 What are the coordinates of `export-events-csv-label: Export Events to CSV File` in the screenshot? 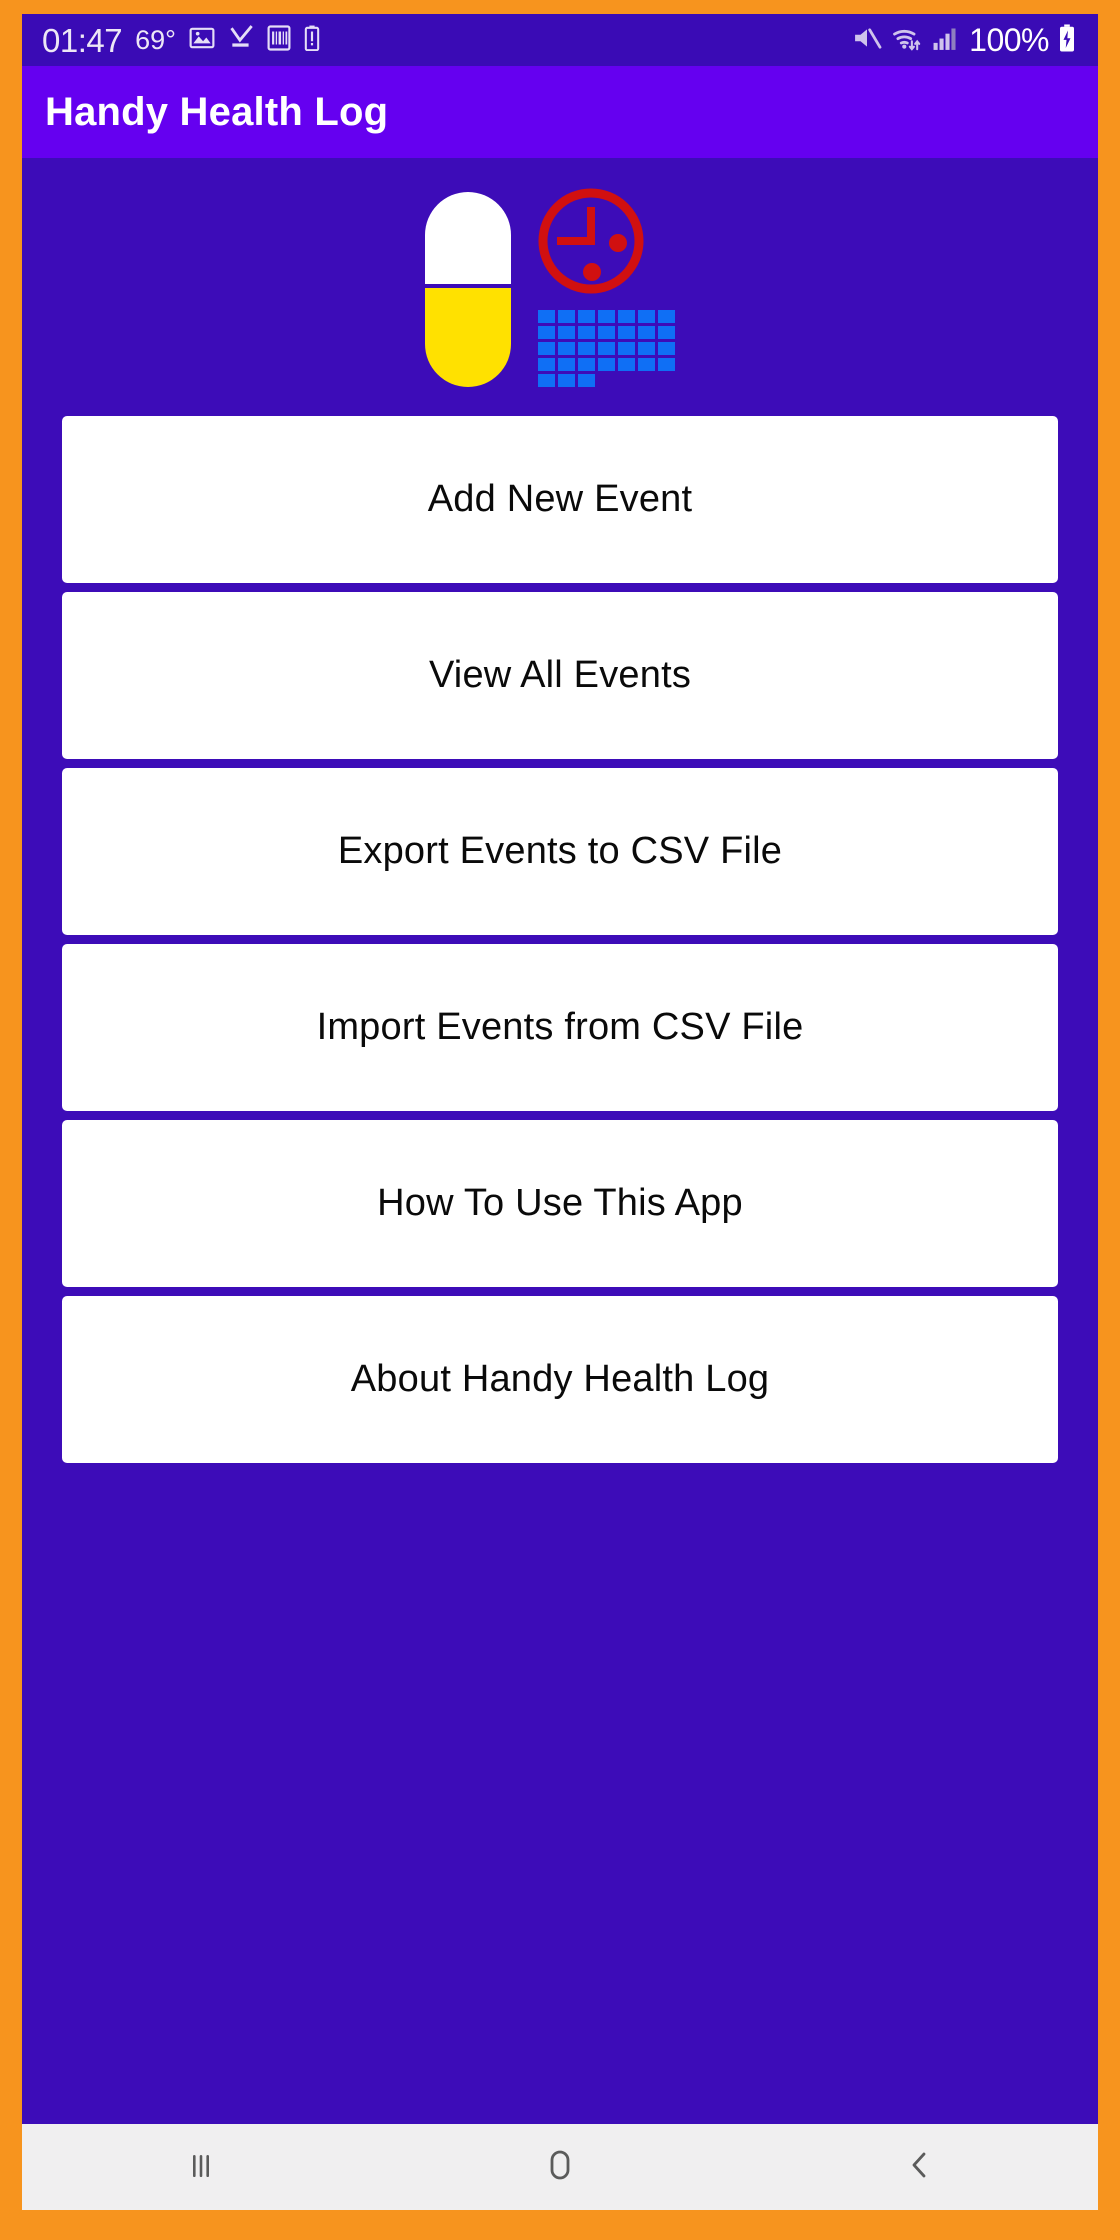 It's located at (560, 850).